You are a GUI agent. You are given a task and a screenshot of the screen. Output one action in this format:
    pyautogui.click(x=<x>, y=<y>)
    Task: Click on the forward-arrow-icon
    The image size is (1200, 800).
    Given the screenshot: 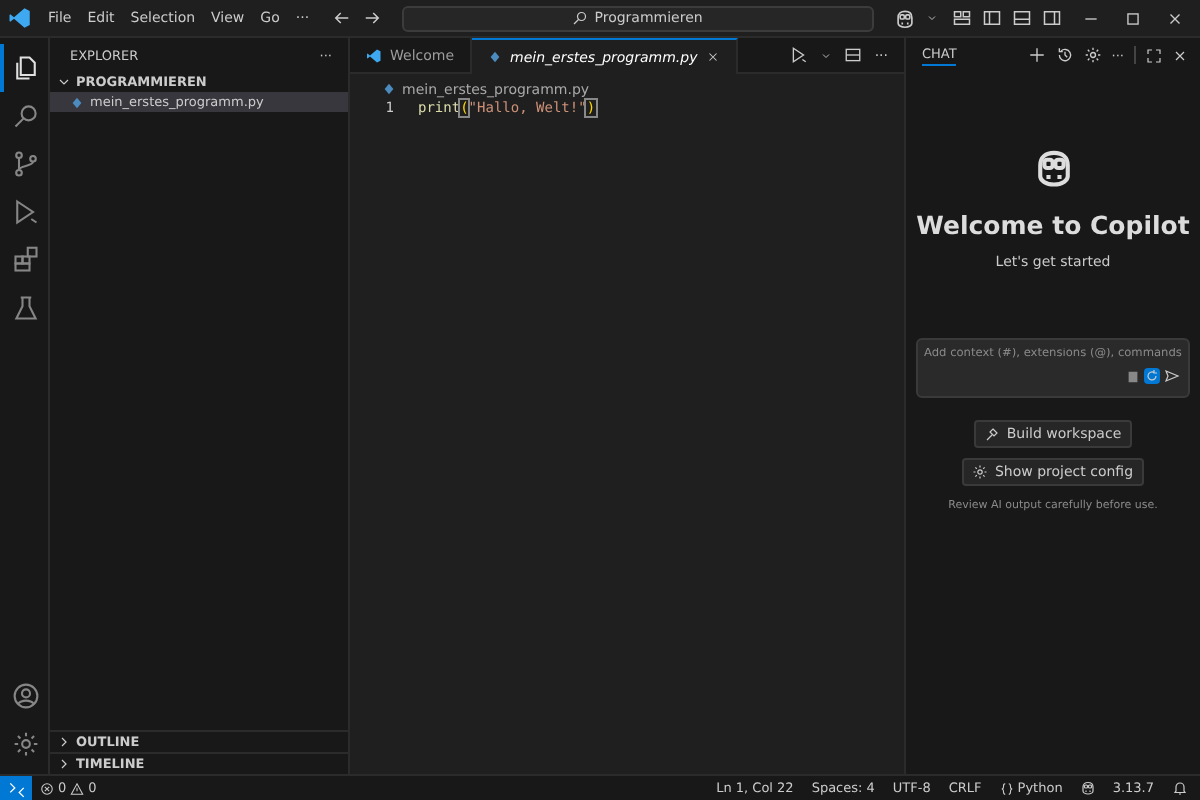 What is the action you would take?
    pyautogui.click(x=371, y=18)
    